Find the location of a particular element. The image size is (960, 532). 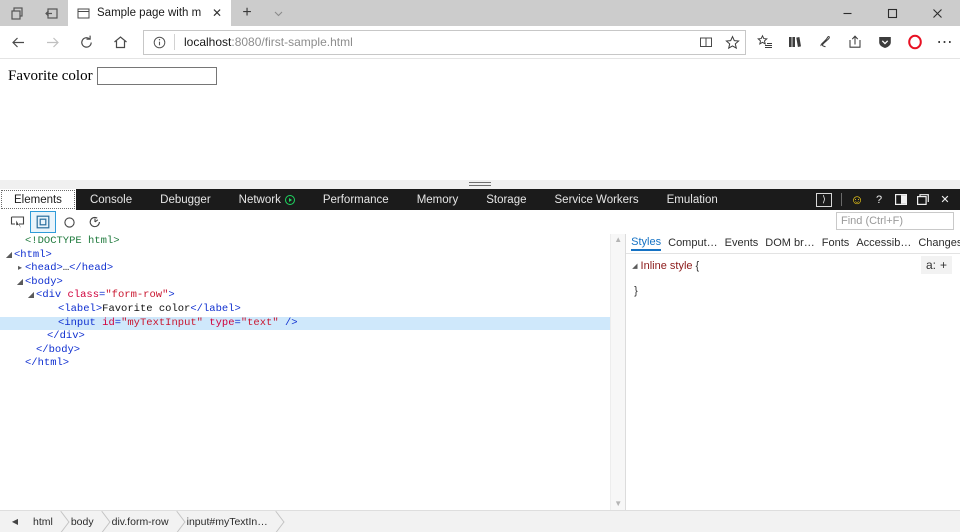

dom-scrollbar: ▲ ▼ is located at coordinates (618, 372).